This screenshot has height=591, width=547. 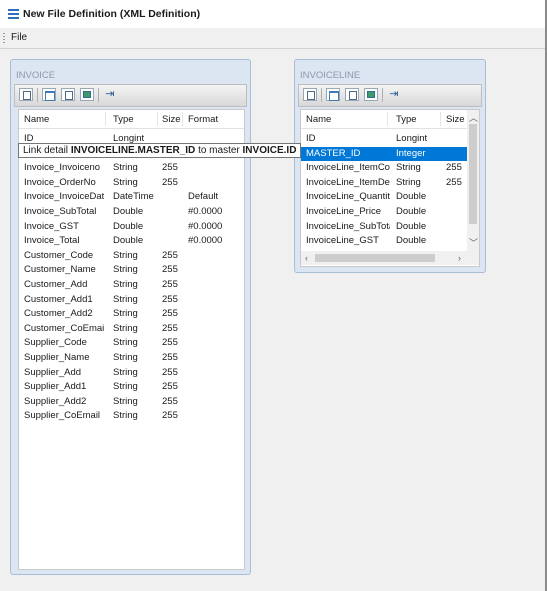 What do you see at coordinates (131, 183) in the screenshot?
I see `table-row: Invoice_OrderNo String 255` at bounding box center [131, 183].